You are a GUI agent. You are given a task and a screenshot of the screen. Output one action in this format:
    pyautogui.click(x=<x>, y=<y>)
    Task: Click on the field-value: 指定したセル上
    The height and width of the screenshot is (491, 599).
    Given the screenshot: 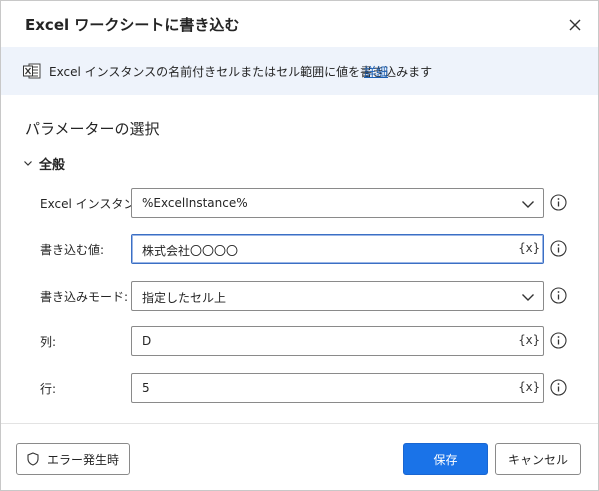 What is the action you would take?
    pyautogui.click(x=184, y=298)
    